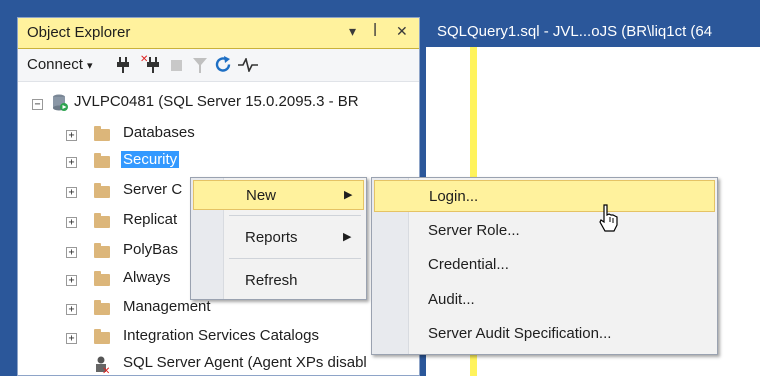  Describe the element at coordinates (150, 219) in the screenshot. I see `tree-item-label: Replicat` at that location.